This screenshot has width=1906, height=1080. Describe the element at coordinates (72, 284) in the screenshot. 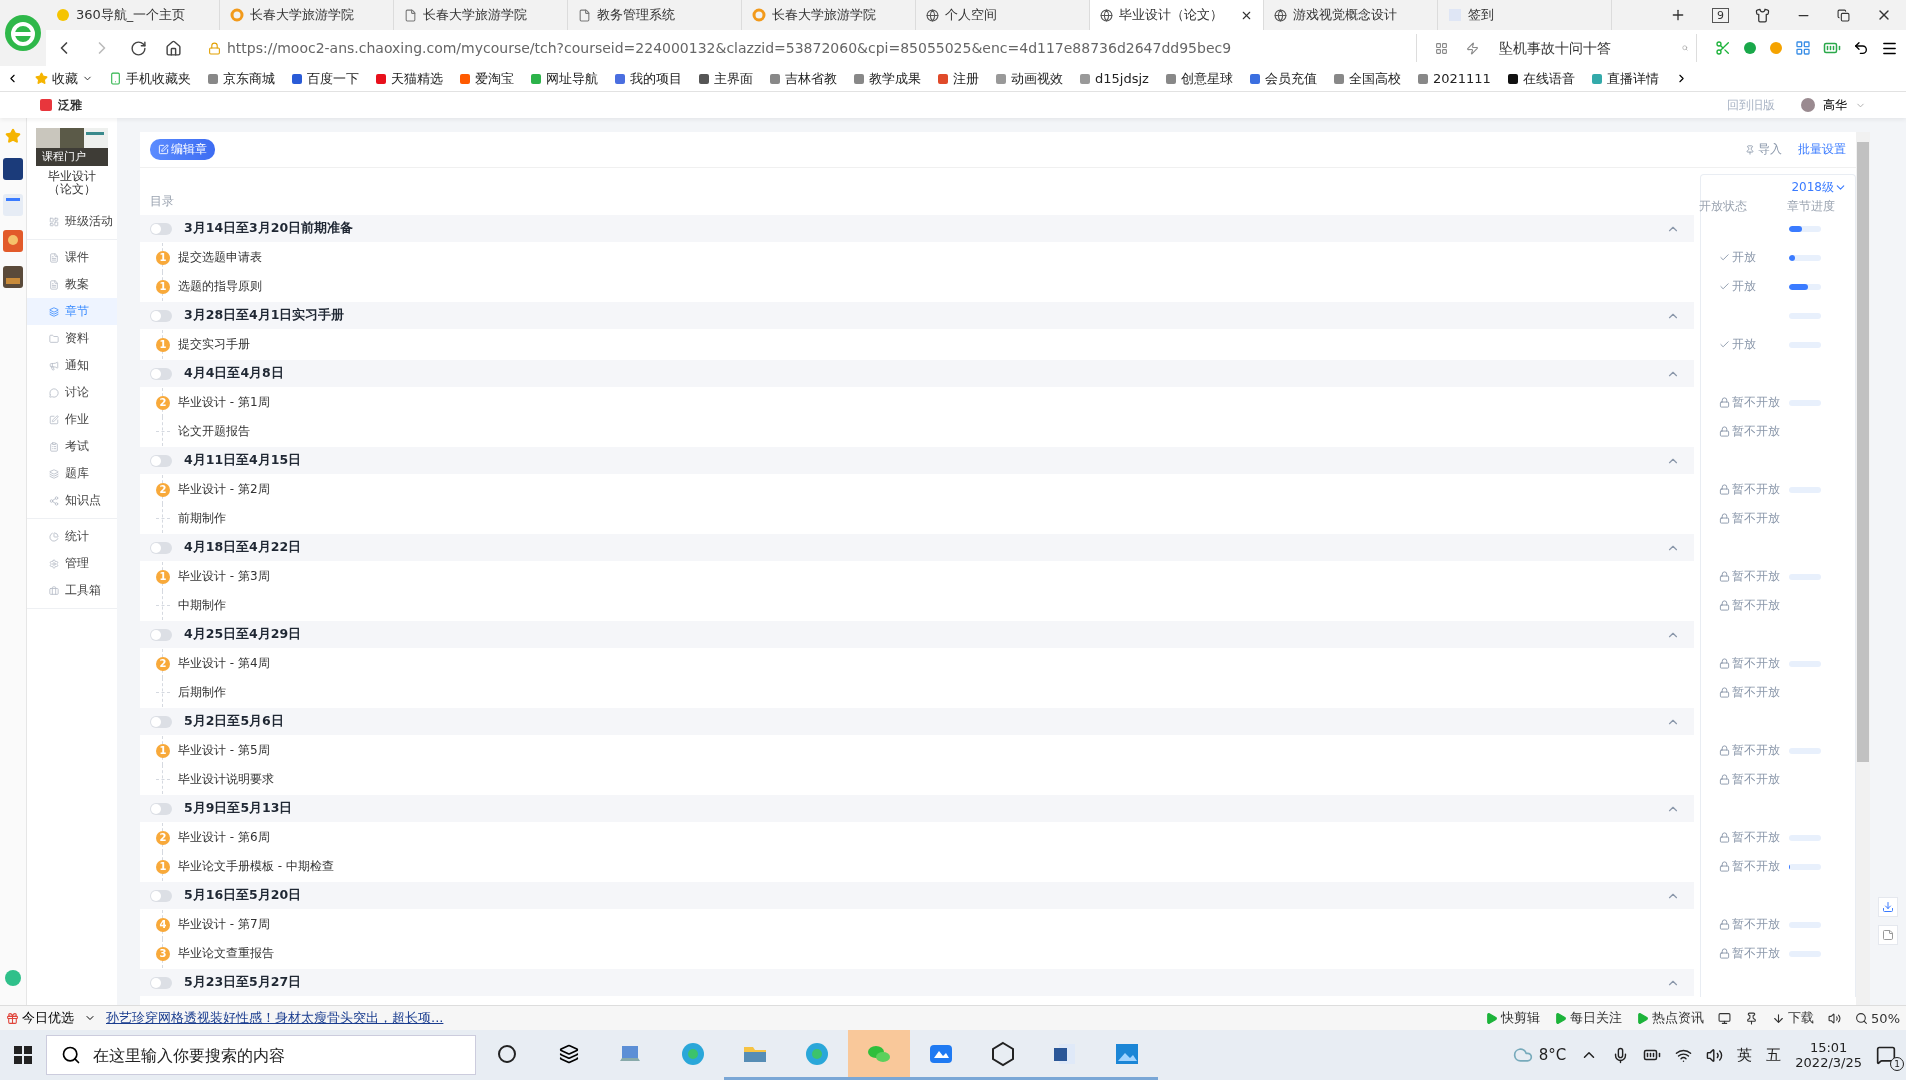

I see `sidebar-item: 教案` at that location.